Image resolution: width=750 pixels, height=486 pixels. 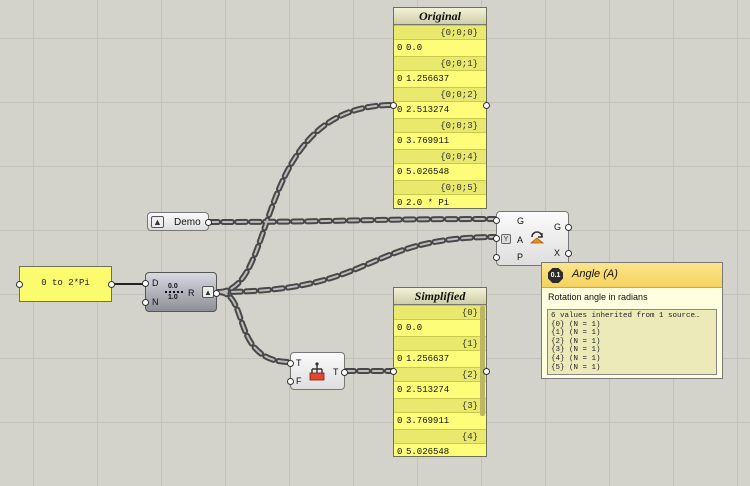 I want to click on panel-title: Simplified, so click(x=440, y=296).